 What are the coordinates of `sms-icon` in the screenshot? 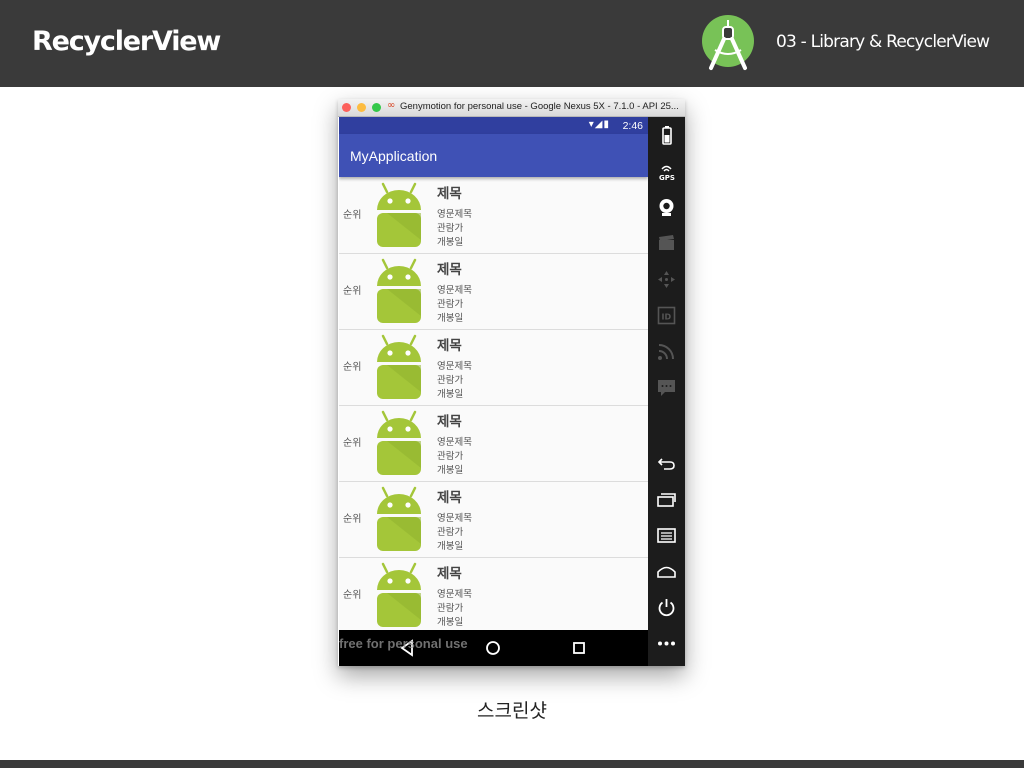 It's located at (666, 387).